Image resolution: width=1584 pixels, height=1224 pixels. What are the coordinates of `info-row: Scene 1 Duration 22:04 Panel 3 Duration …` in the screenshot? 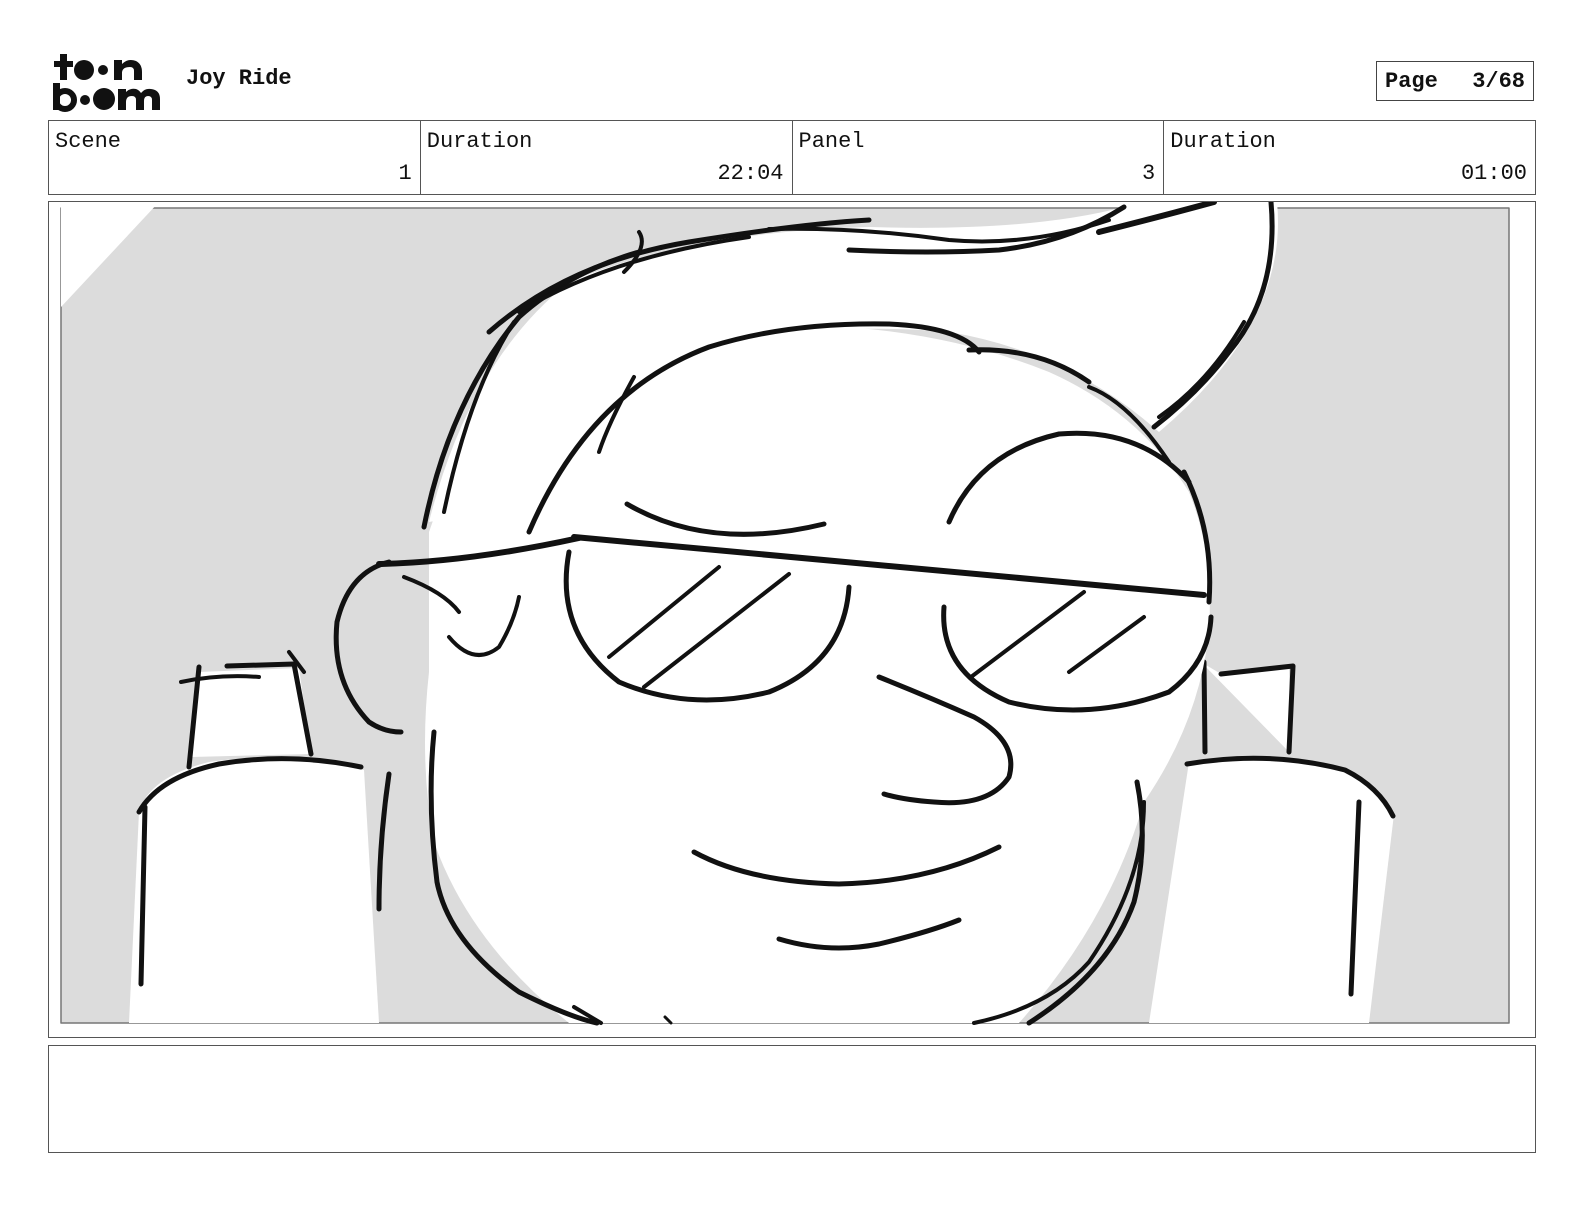 It's located at (792, 157).